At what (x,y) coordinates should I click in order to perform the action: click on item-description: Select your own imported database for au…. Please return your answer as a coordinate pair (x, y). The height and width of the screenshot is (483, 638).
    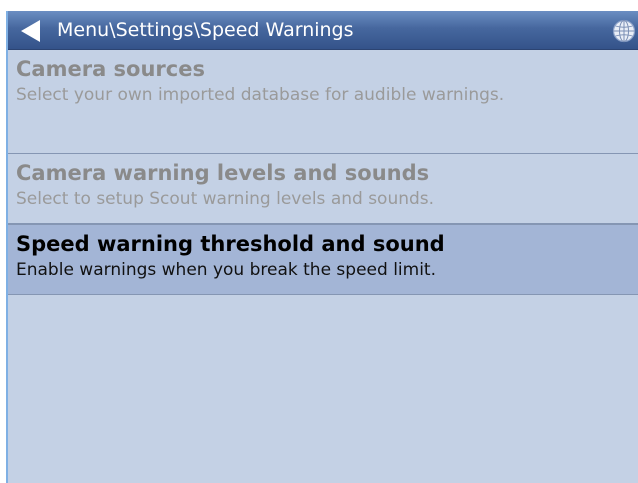
    Looking at the image, I should click on (260, 95).